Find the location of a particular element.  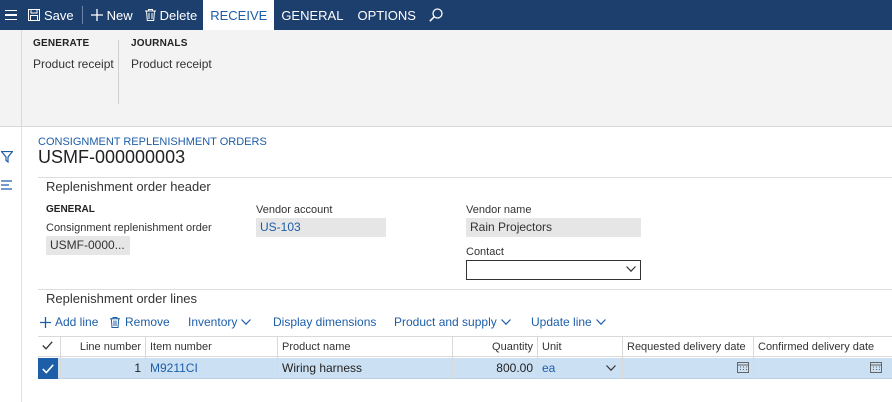

remove-label: Remove is located at coordinates (147, 322).